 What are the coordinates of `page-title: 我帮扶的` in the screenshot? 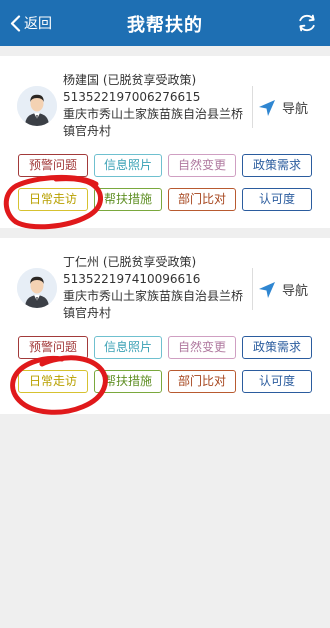 It's located at (165, 25).